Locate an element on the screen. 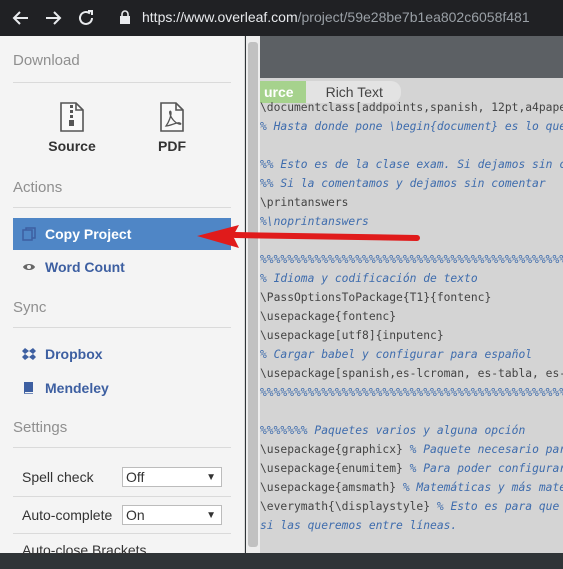  reload-button is located at coordinates (86, 18).